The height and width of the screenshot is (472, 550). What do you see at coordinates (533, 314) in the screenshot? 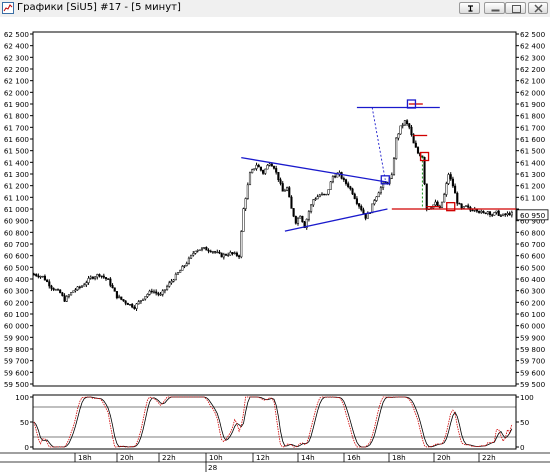
I see `y-tick-label-right: 60 100` at bounding box center [533, 314].